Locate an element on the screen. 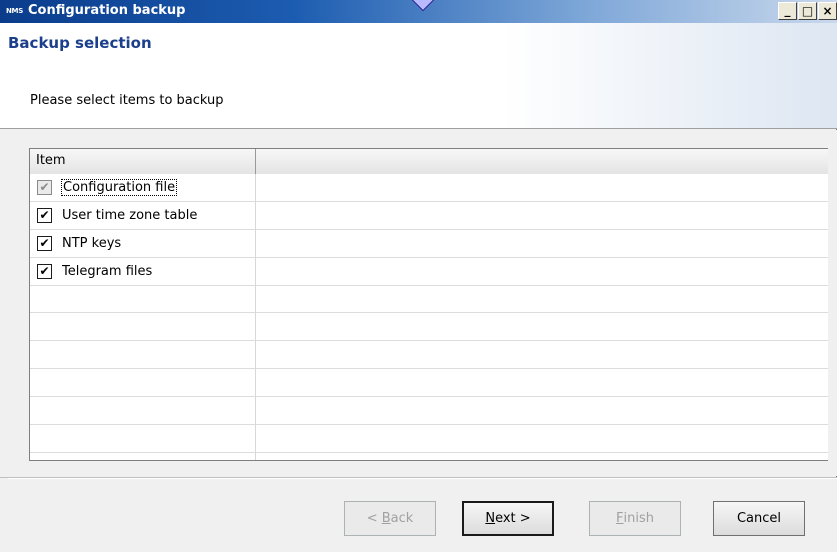 The image size is (837, 552). column-header-blank is located at coordinates (542, 161).